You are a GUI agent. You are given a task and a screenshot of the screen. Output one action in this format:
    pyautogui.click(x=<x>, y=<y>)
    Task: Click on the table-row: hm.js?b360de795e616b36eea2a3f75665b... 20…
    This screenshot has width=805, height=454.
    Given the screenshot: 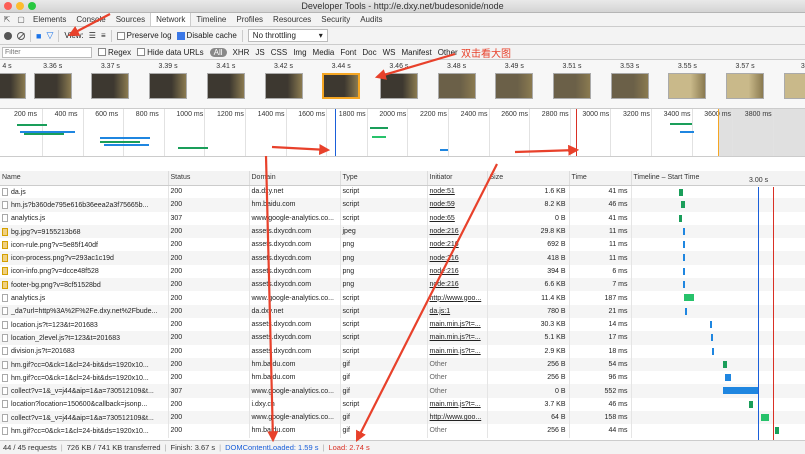 What is the action you would take?
    pyautogui.click(x=402, y=205)
    